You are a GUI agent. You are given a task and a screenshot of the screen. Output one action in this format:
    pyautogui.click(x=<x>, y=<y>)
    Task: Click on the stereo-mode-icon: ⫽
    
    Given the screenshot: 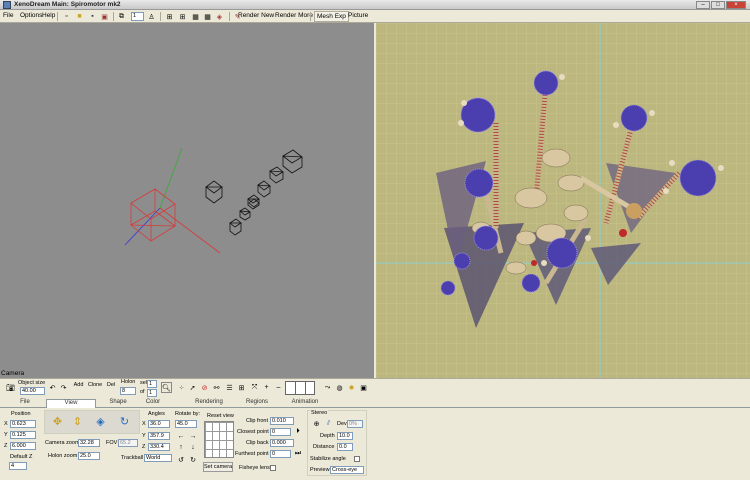 What is the action you would take?
    pyautogui.click(x=328, y=423)
    